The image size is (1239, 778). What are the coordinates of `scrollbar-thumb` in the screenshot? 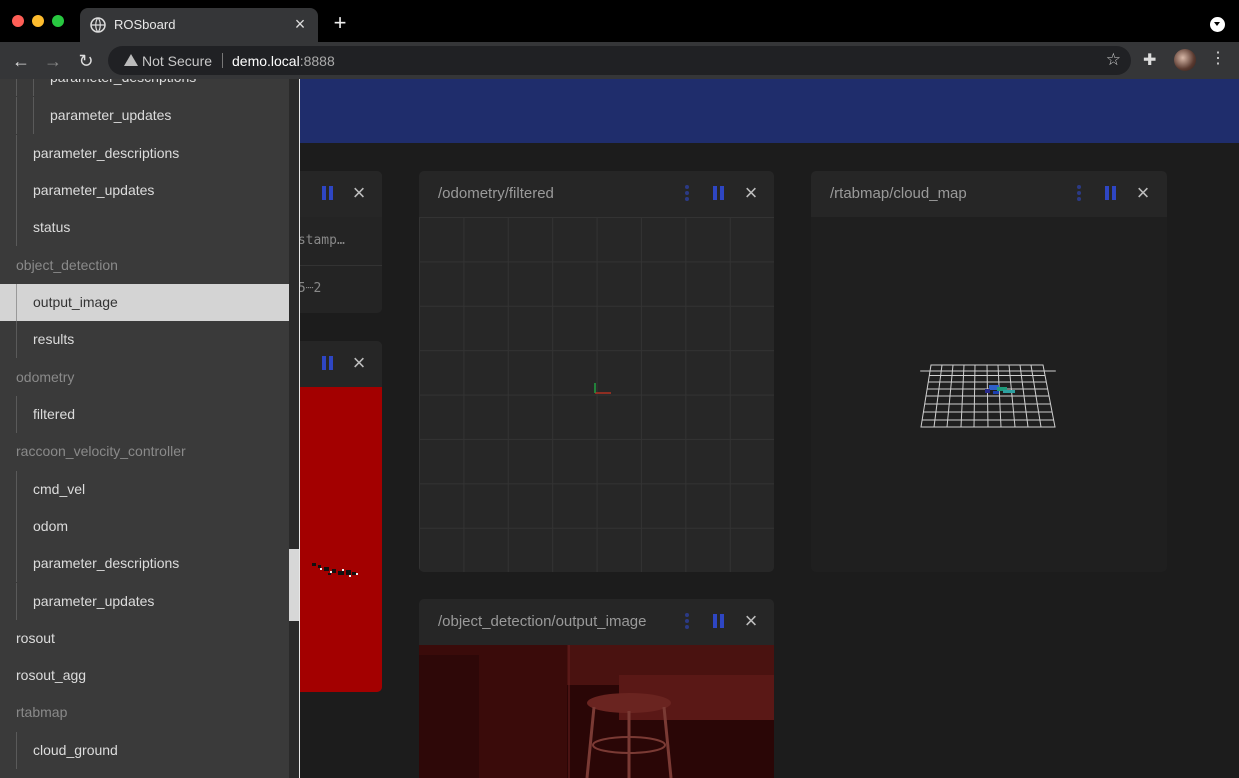 It's located at (294, 585).